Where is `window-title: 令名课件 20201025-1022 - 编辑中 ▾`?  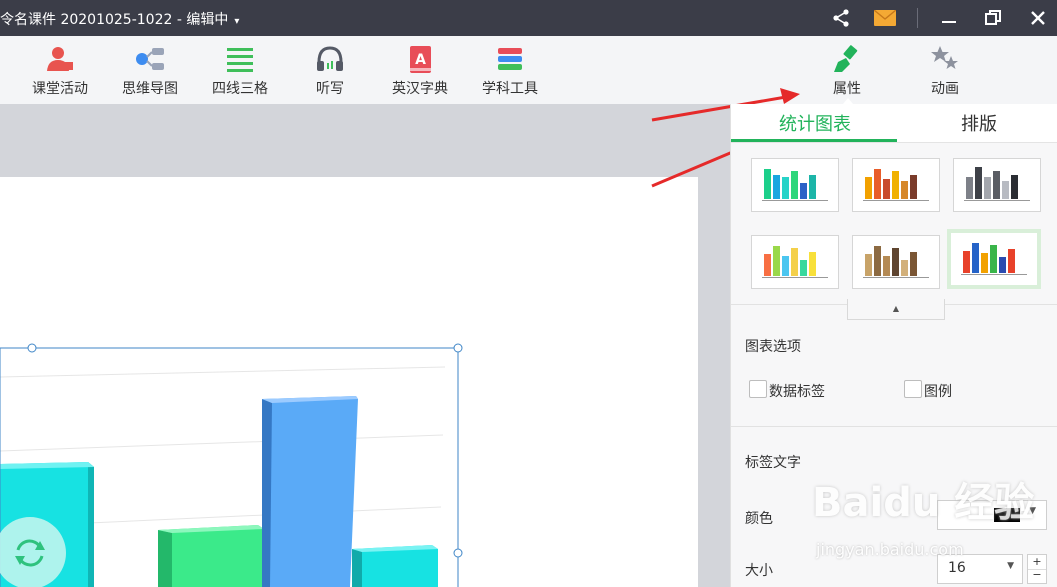 window-title: 令名课件 20201025-1022 - 编辑中 ▾ is located at coordinates (119, 19).